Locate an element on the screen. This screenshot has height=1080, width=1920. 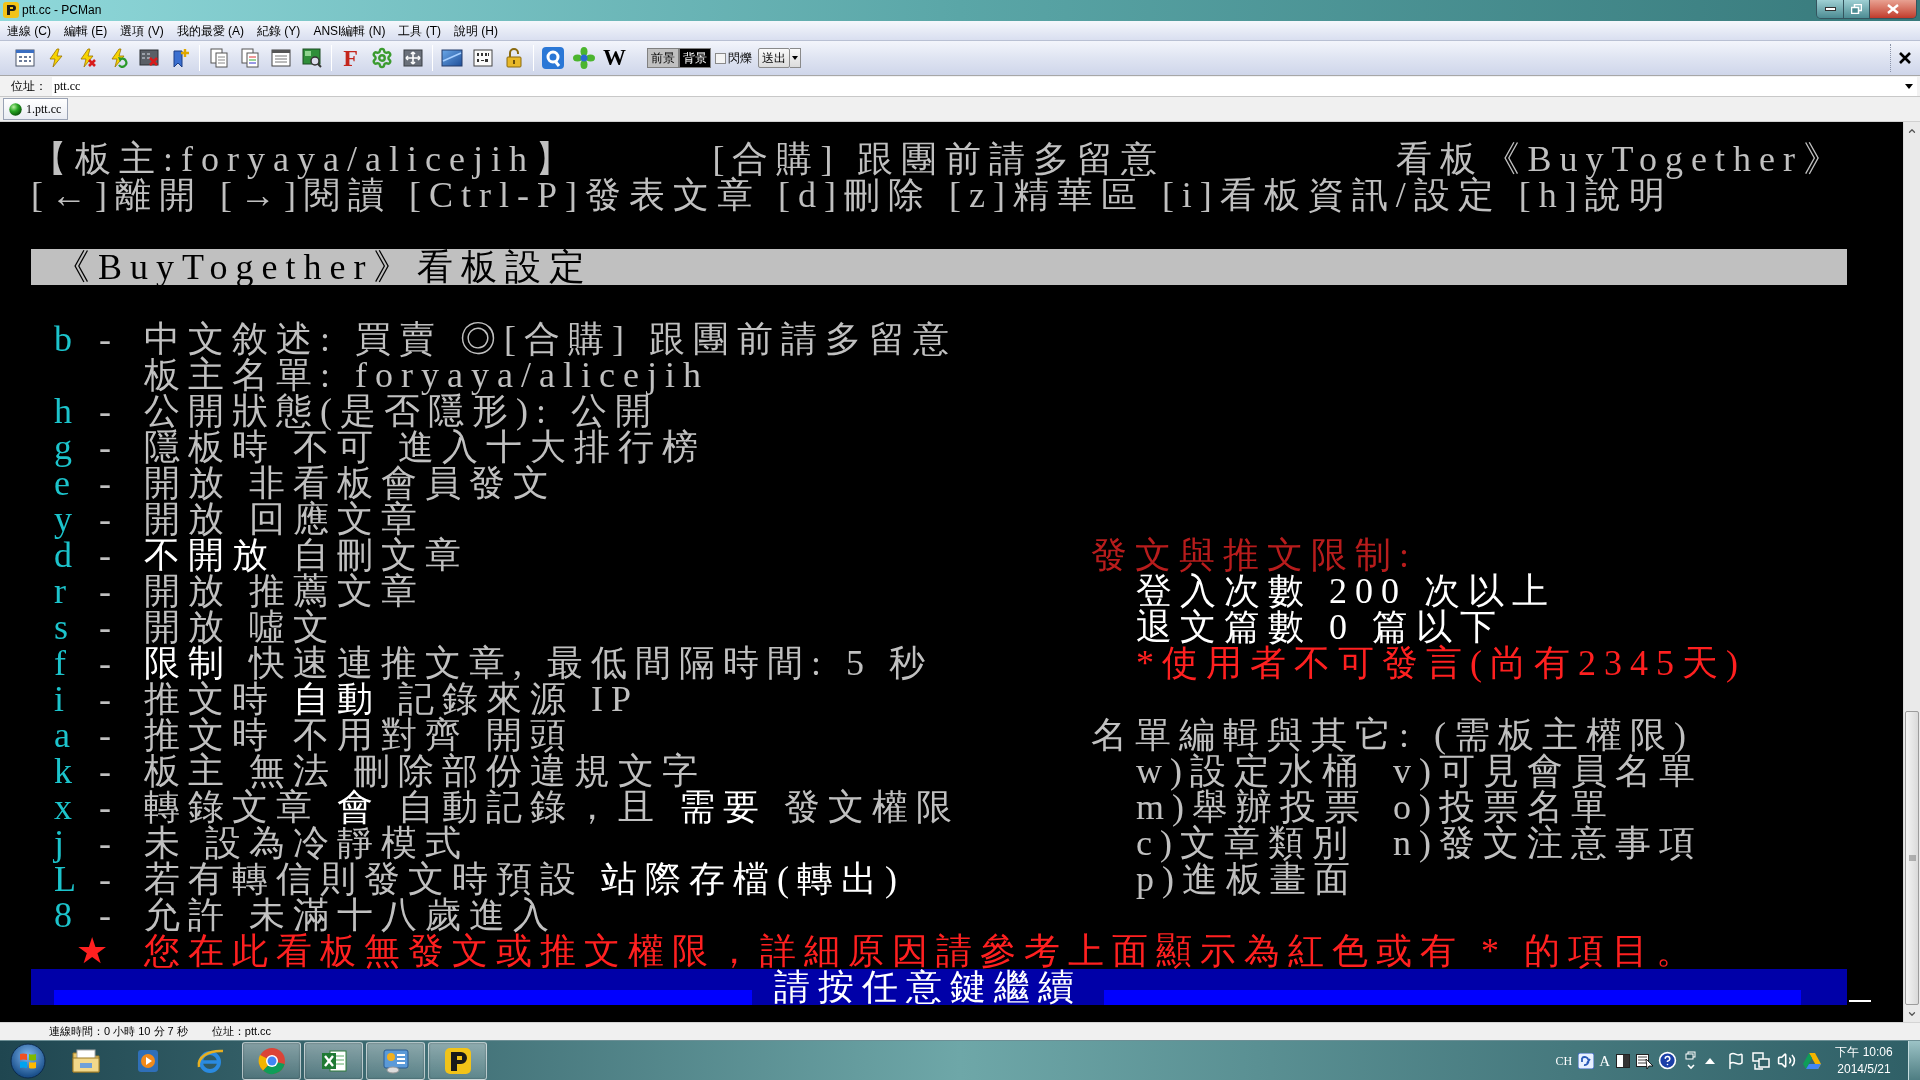
option-key: b is located at coordinates (67, 339).